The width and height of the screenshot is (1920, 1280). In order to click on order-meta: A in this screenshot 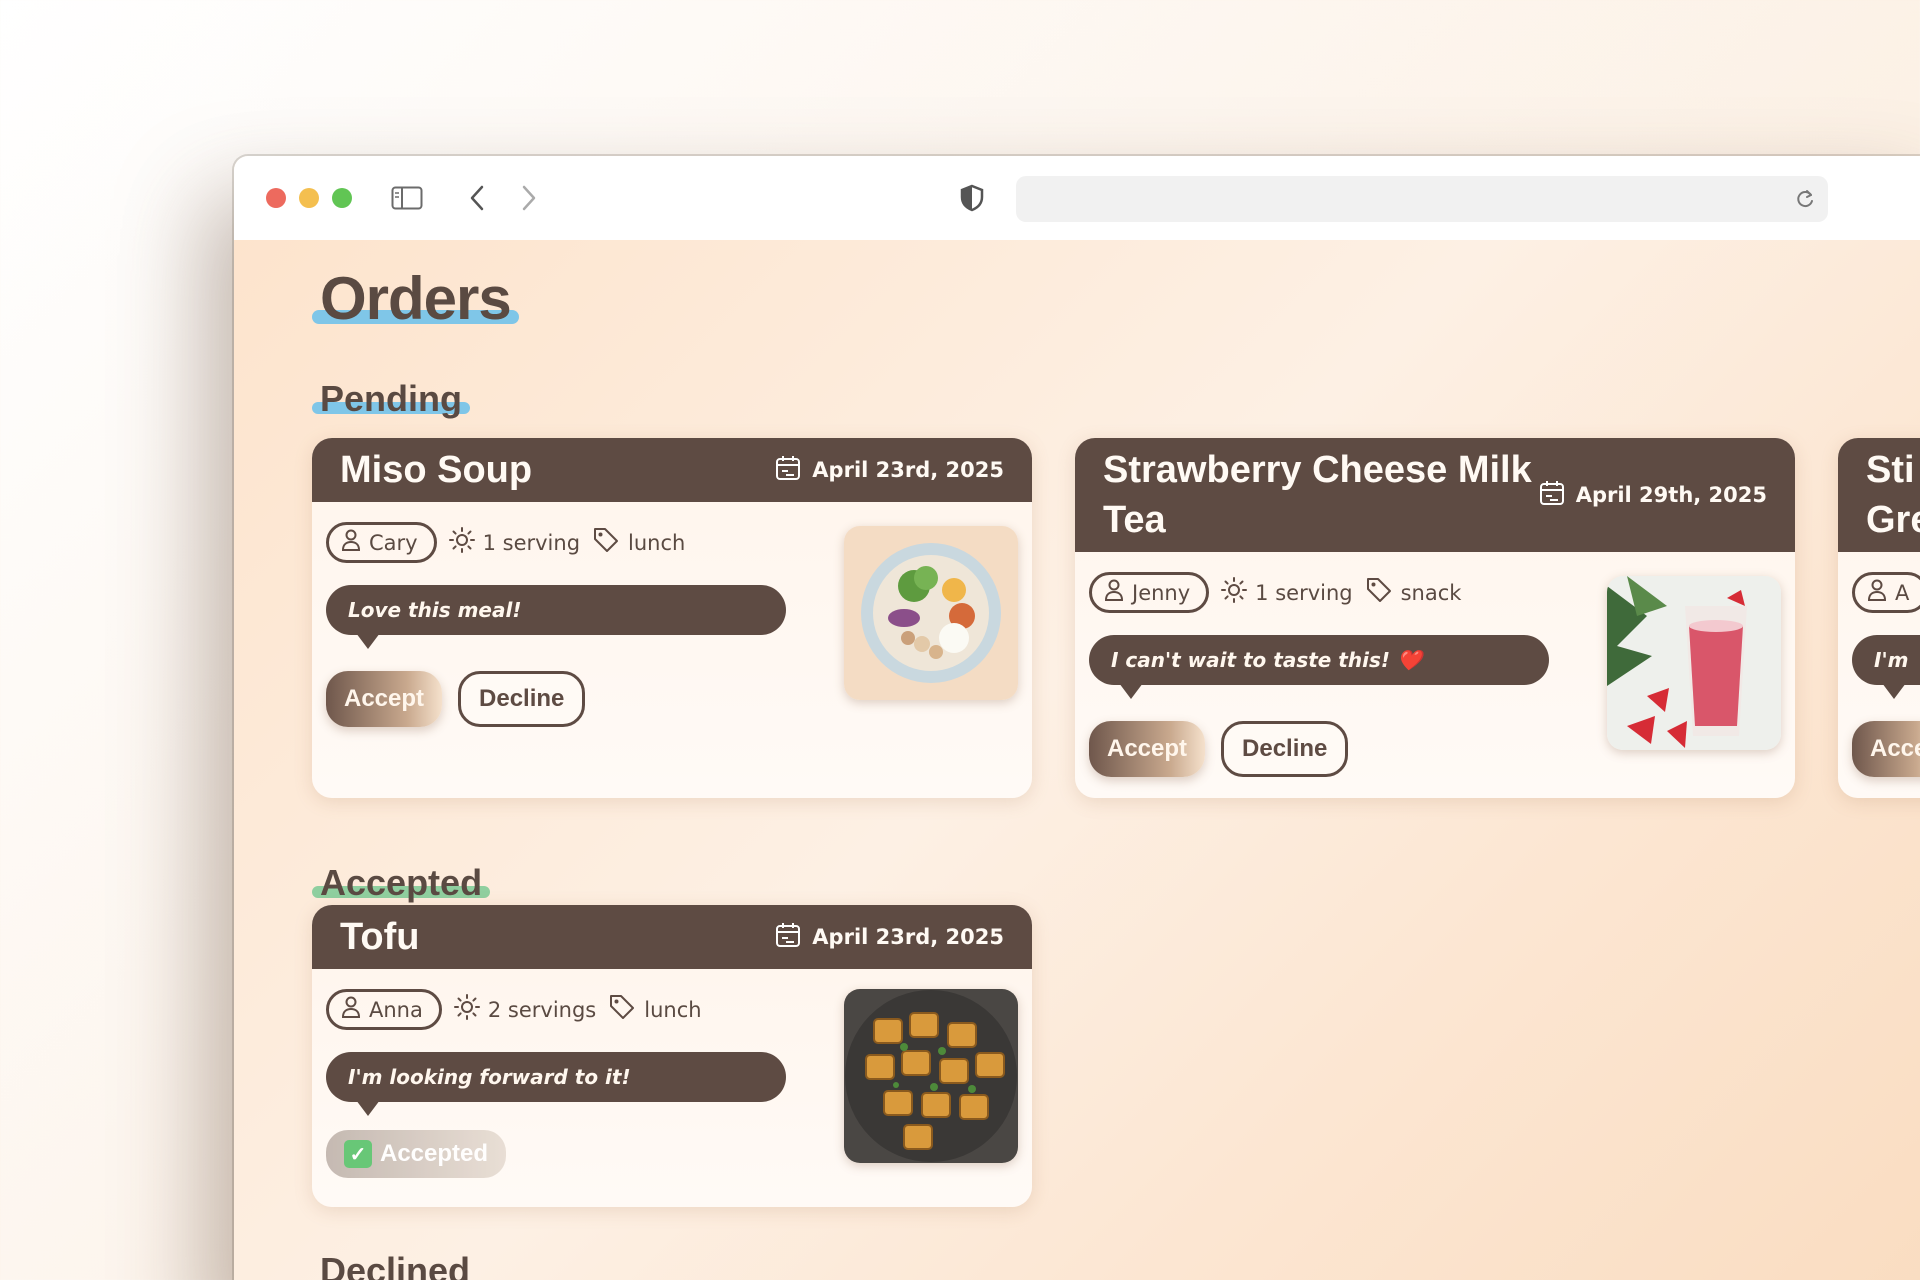, I will do `click(1886, 592)`.